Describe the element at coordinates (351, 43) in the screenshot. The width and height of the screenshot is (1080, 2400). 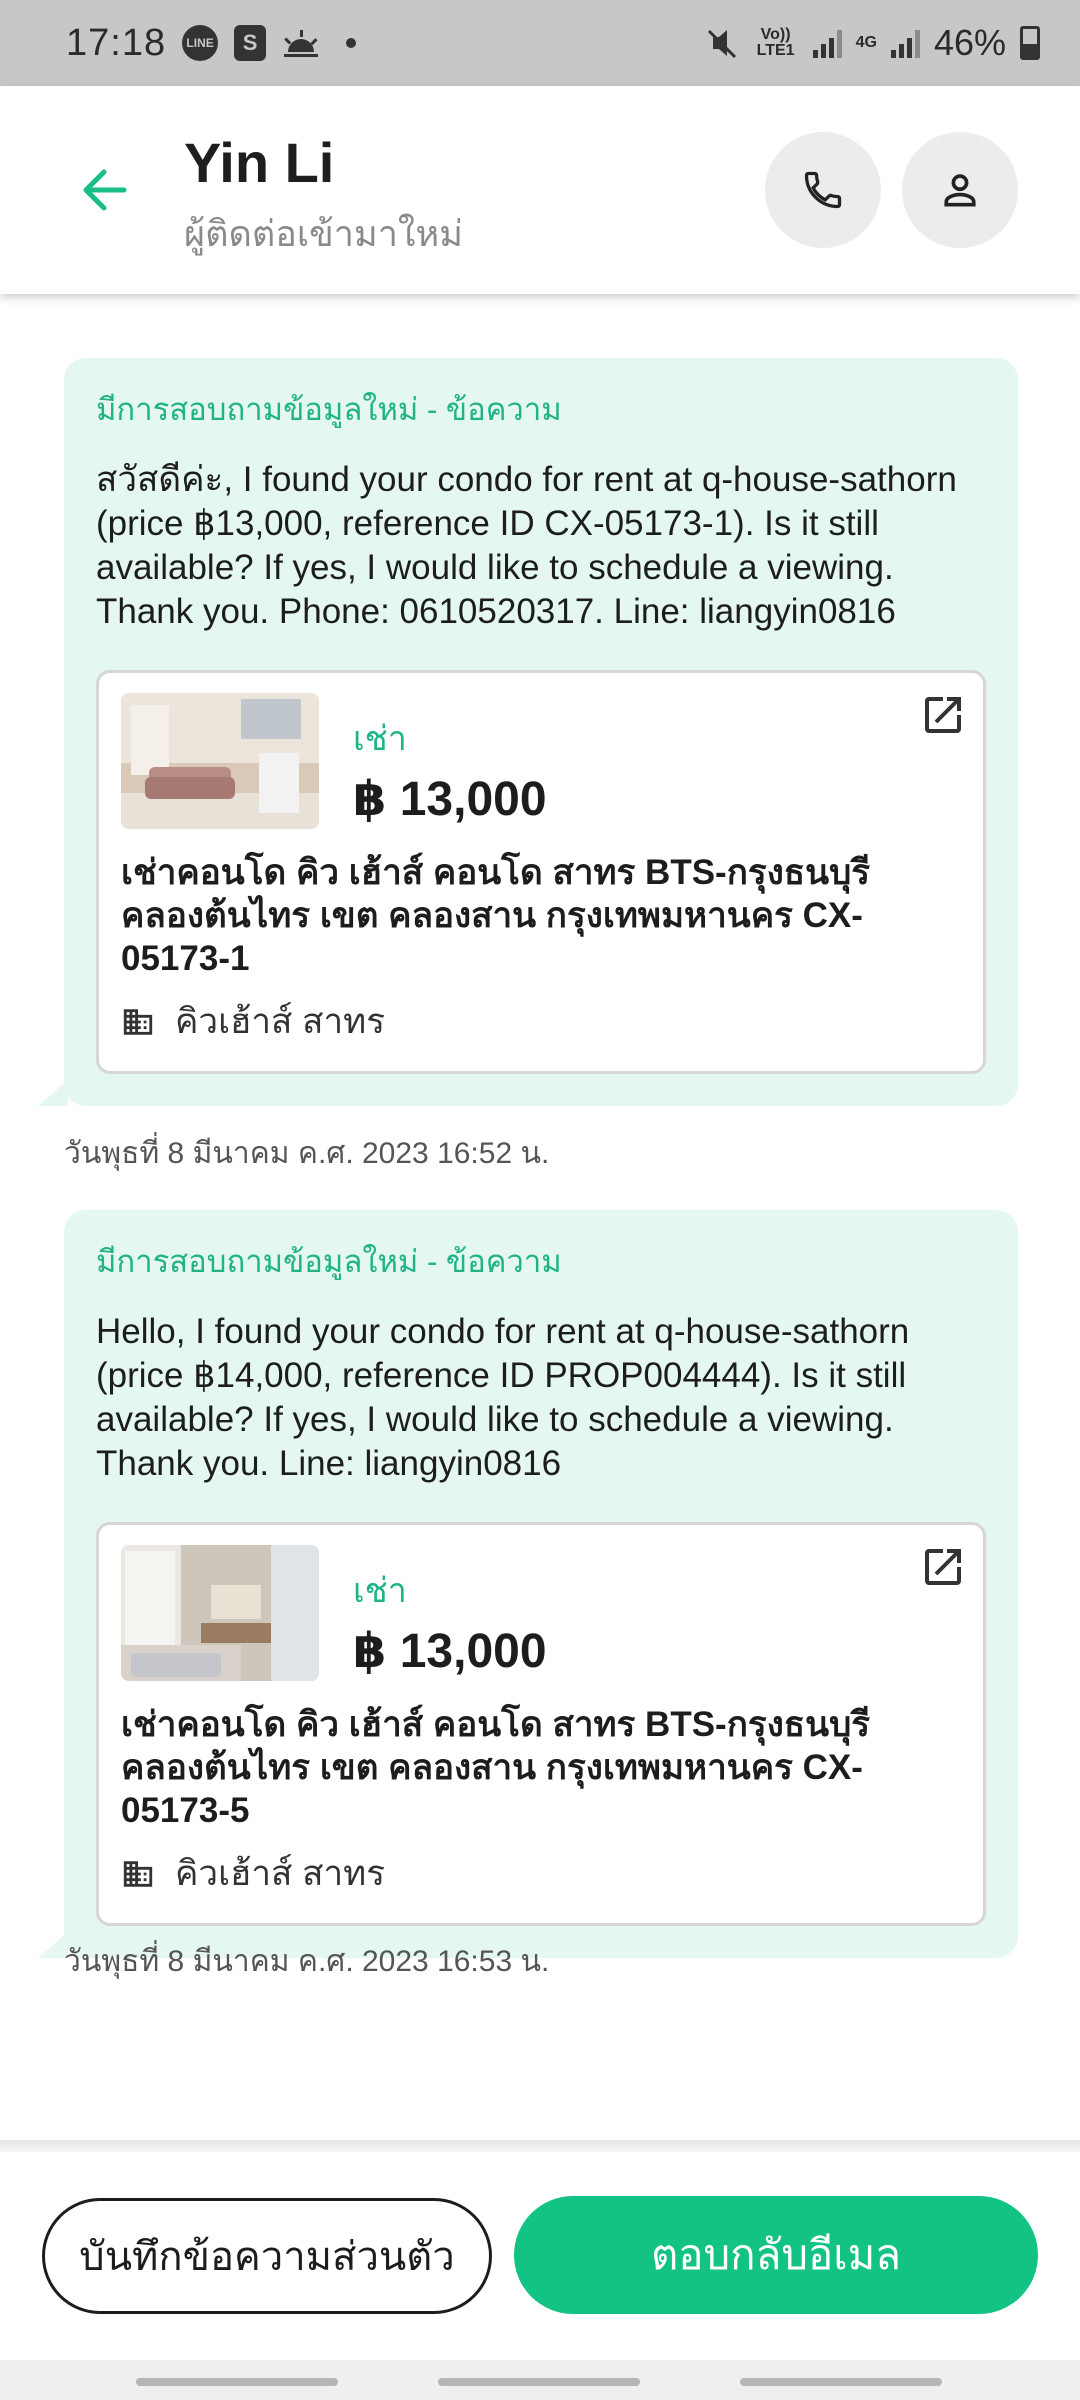
I see `notification-dot-icon` at that location.